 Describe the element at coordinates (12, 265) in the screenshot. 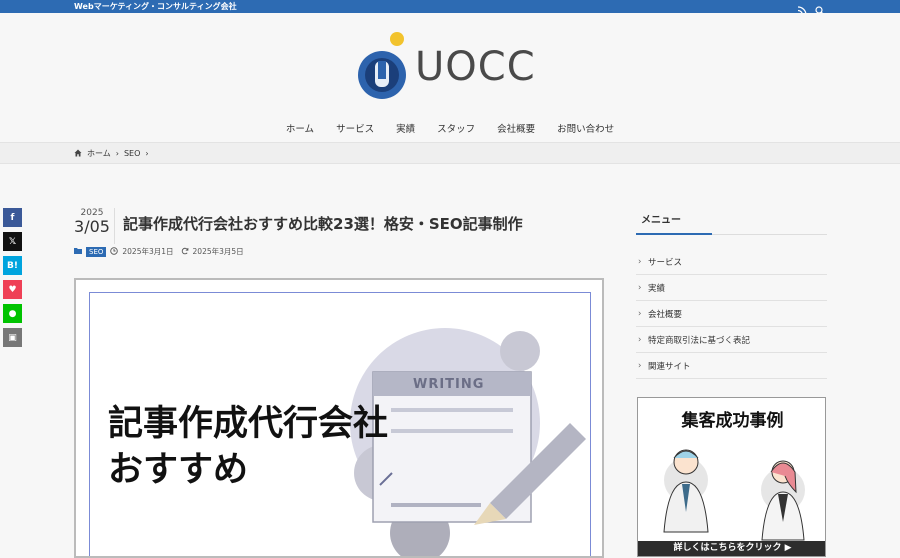

I see `hatena-share-icon: B!` at that location.